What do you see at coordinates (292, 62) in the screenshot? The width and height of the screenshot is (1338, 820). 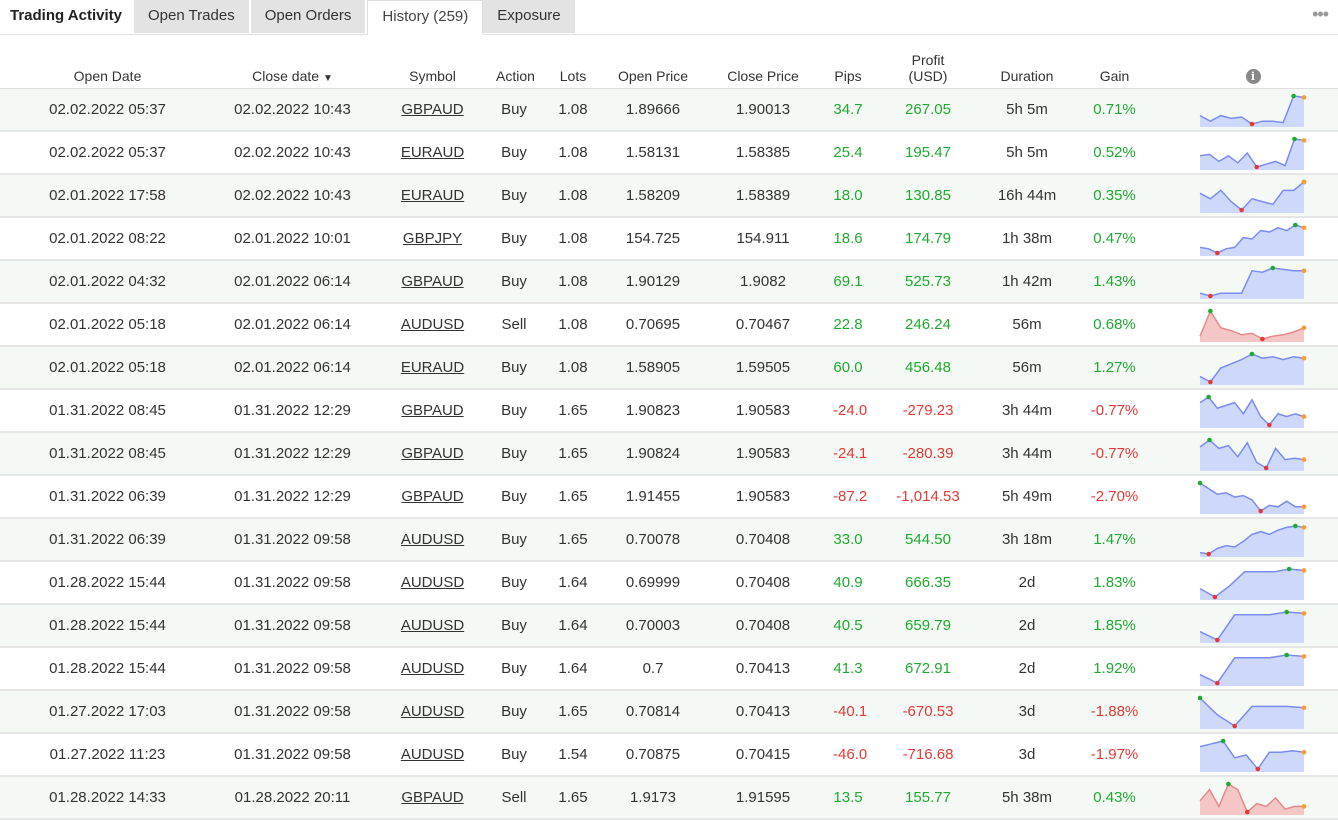 I see `col-close-date: Close date ▼` at bounding box center [292, 62].